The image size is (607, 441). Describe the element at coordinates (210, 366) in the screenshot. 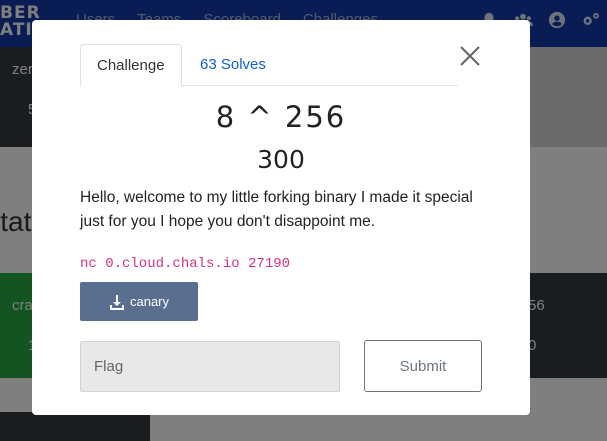

I see `flag-input` at that location.